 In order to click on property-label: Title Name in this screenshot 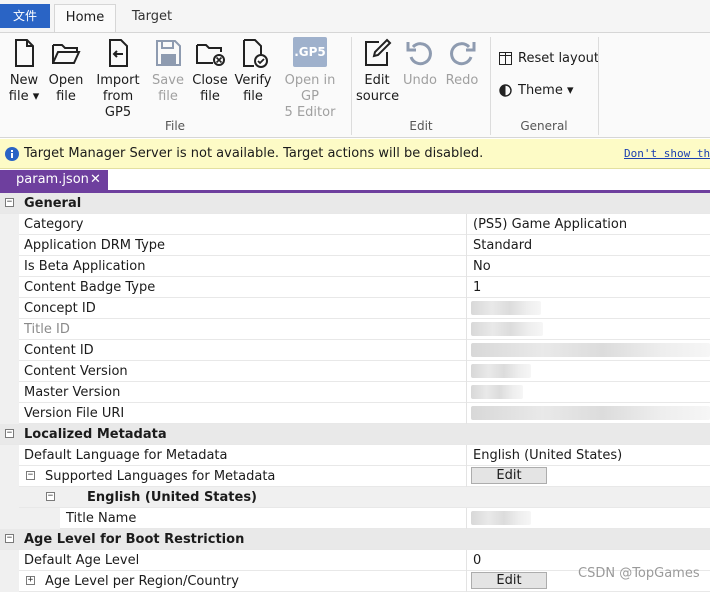, I will do `click(101, 518)`.